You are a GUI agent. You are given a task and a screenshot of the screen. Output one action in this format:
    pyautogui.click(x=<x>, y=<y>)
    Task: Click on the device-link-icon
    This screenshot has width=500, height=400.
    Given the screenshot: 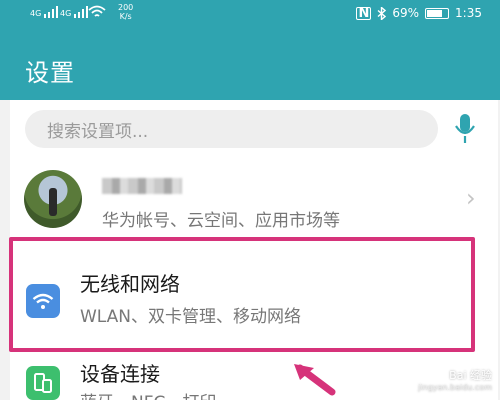 What is the action you would take?
    pyautogui.click(x=43, y=383)
    